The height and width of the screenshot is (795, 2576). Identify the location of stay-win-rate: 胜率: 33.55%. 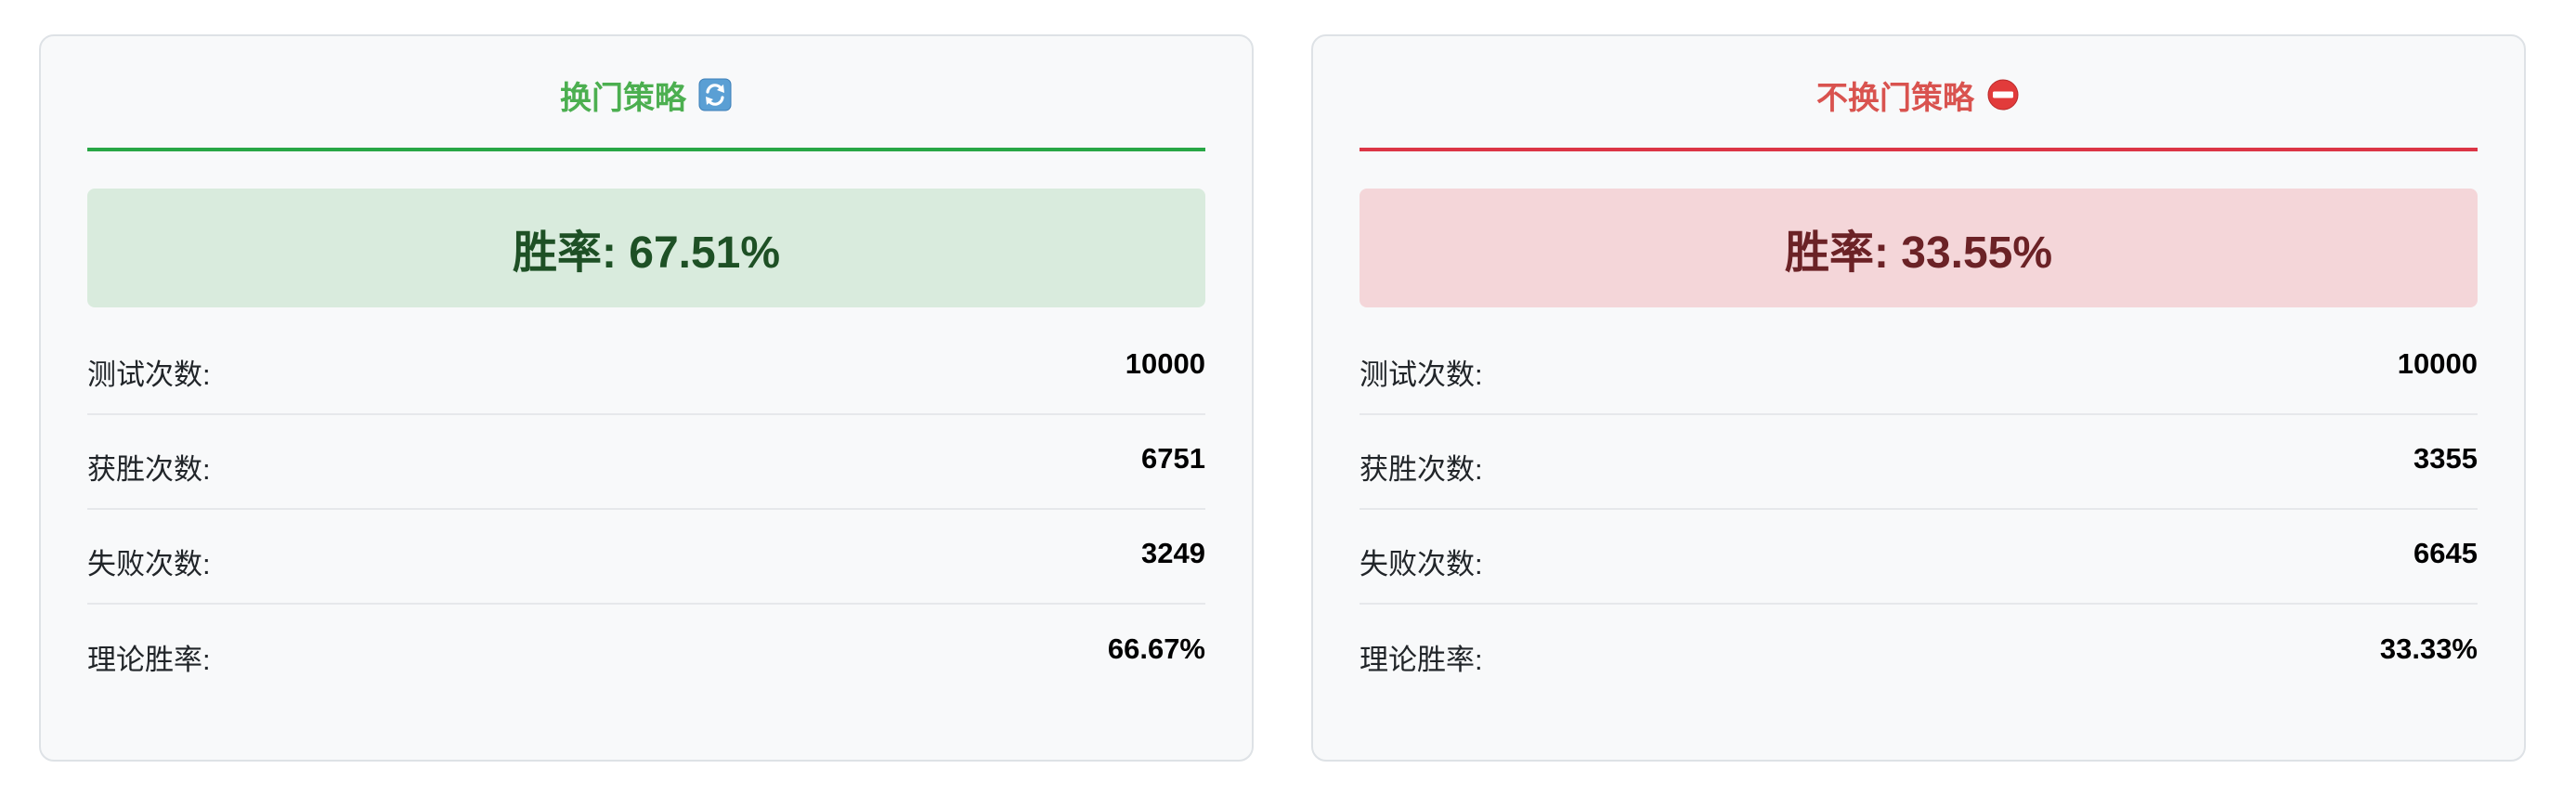
(1919, 248).